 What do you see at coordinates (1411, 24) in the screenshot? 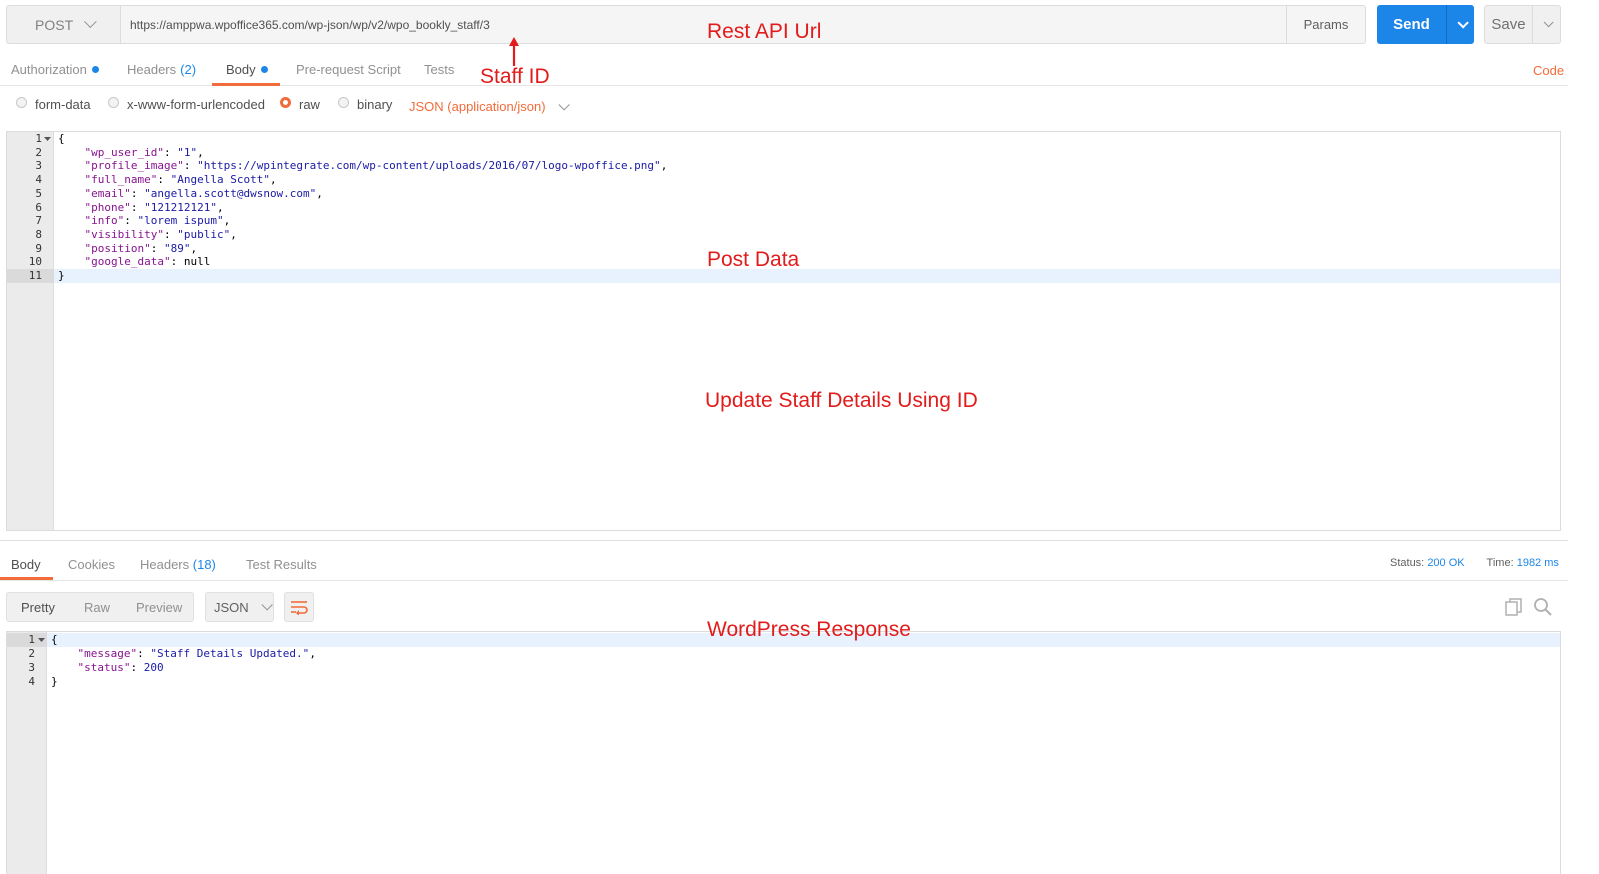
I see `send-button: Send` at bounding box center [1411, 24].